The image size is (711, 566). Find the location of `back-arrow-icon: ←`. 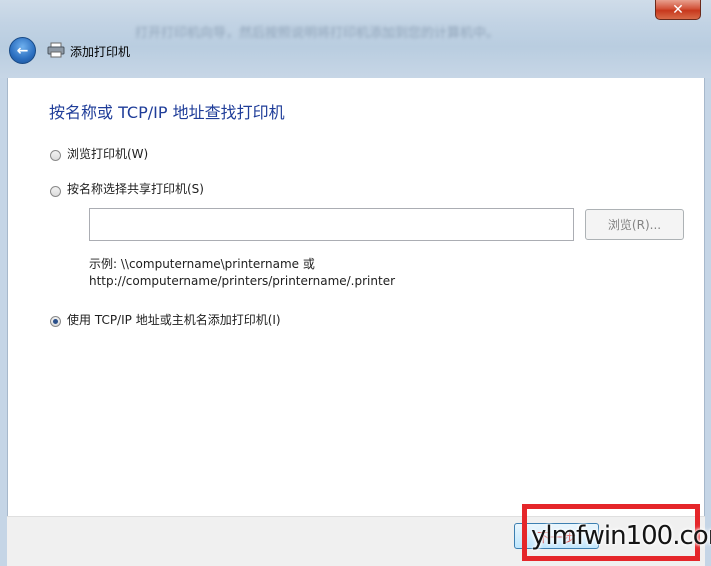

back-arrow-icon: ← is located at coordinates (22, 50).